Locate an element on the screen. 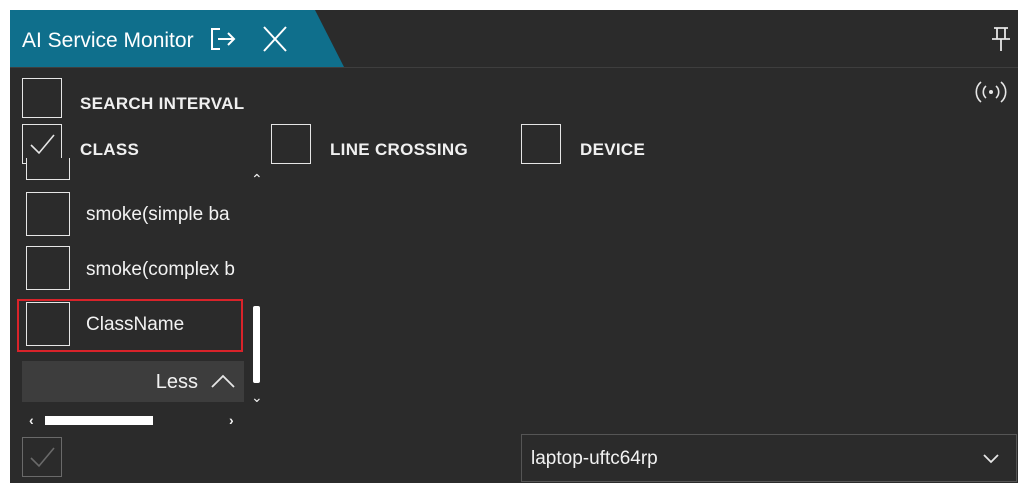 The width and height of the screenshot is (1020, 483). scroll-right-arrow-icon: › is located at coordinates (231, 420).